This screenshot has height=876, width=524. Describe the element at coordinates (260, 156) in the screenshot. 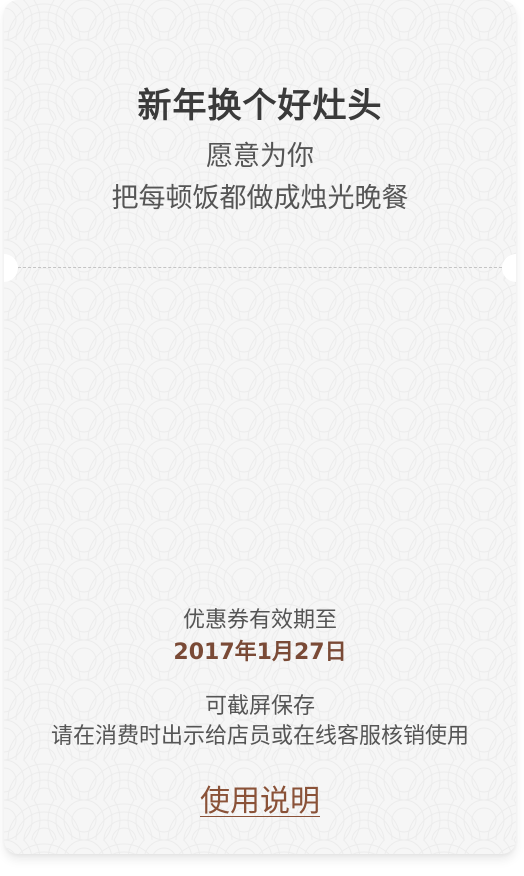

I see `coupon-subtitle-line-1: 愿意为你` at that location.